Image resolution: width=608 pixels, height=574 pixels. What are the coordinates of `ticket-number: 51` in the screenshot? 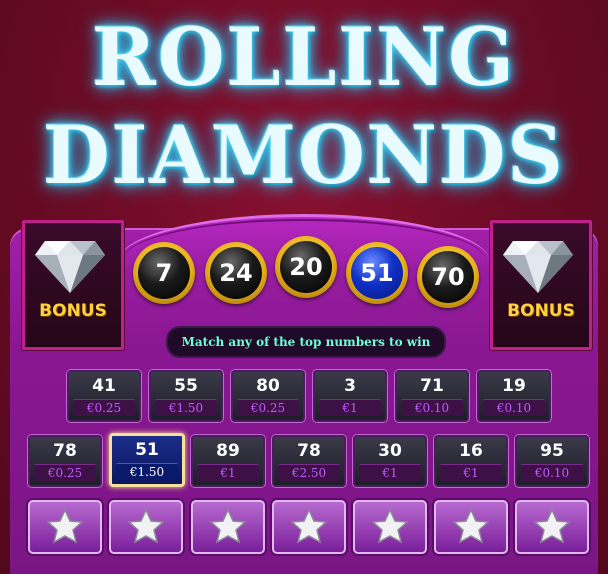 It's located at (147, 450).